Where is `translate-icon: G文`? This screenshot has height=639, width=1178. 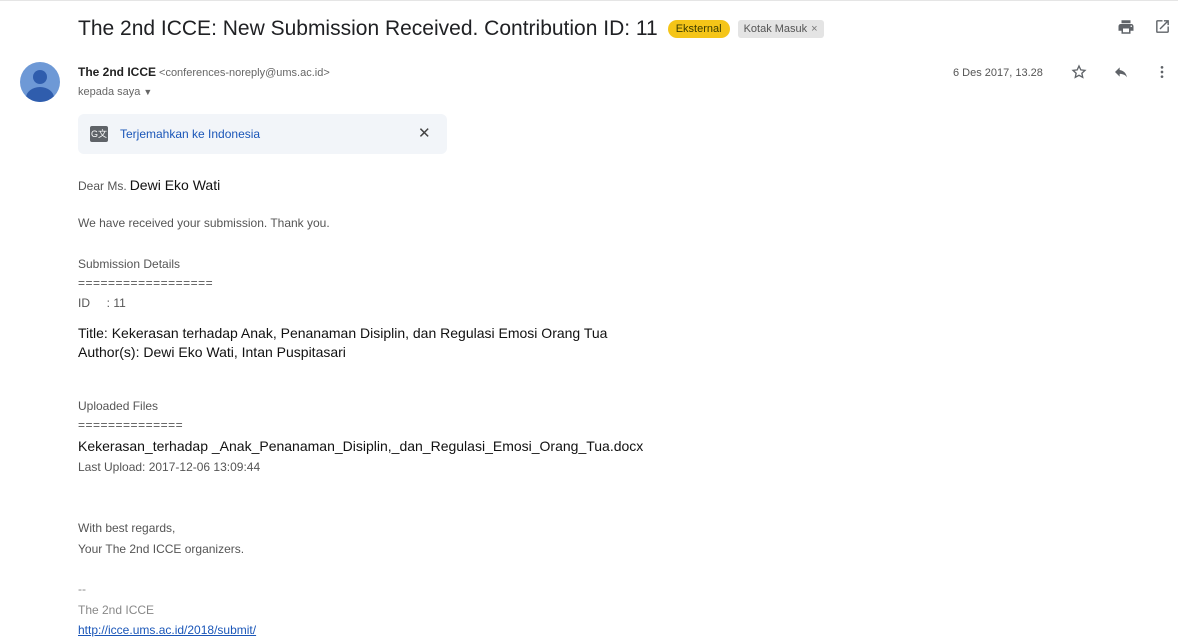 translate-icon: G文 is located at coordinates (99, 134).